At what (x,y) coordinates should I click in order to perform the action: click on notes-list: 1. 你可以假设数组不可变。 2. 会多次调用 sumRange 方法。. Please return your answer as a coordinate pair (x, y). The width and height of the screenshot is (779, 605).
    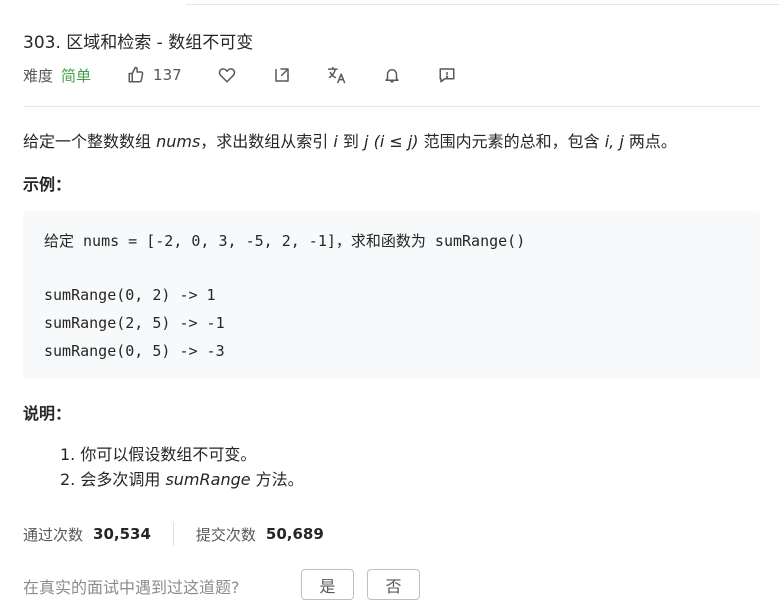
    Looking at the image, I should click on (182, 466).